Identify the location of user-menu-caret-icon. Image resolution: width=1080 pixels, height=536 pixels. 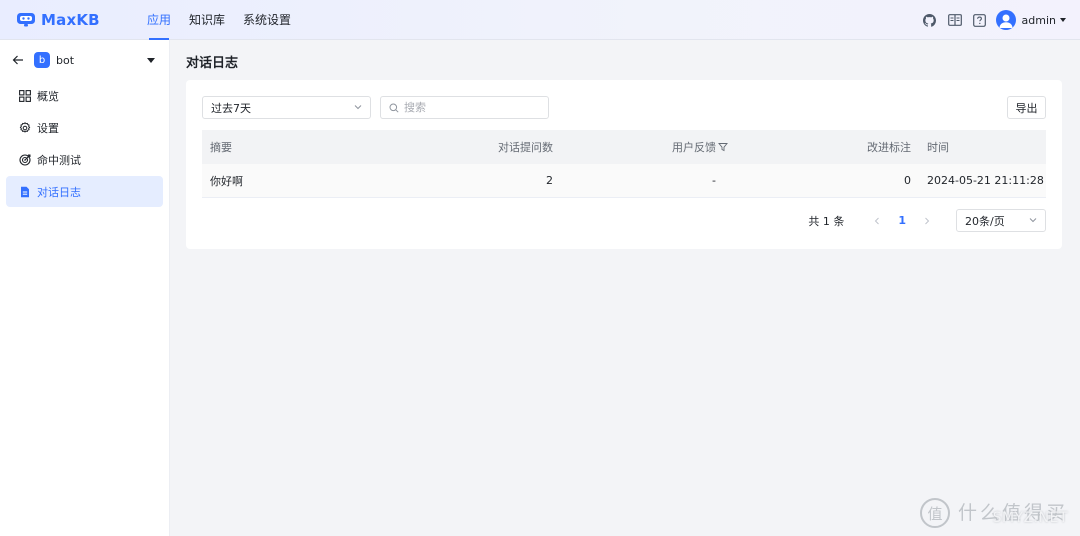
(1063, 20).